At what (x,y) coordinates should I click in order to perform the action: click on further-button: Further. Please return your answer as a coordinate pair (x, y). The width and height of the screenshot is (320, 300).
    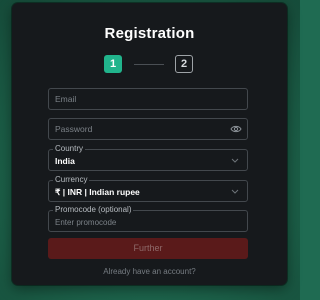
    Looking at the image, I should click on (148, 248).